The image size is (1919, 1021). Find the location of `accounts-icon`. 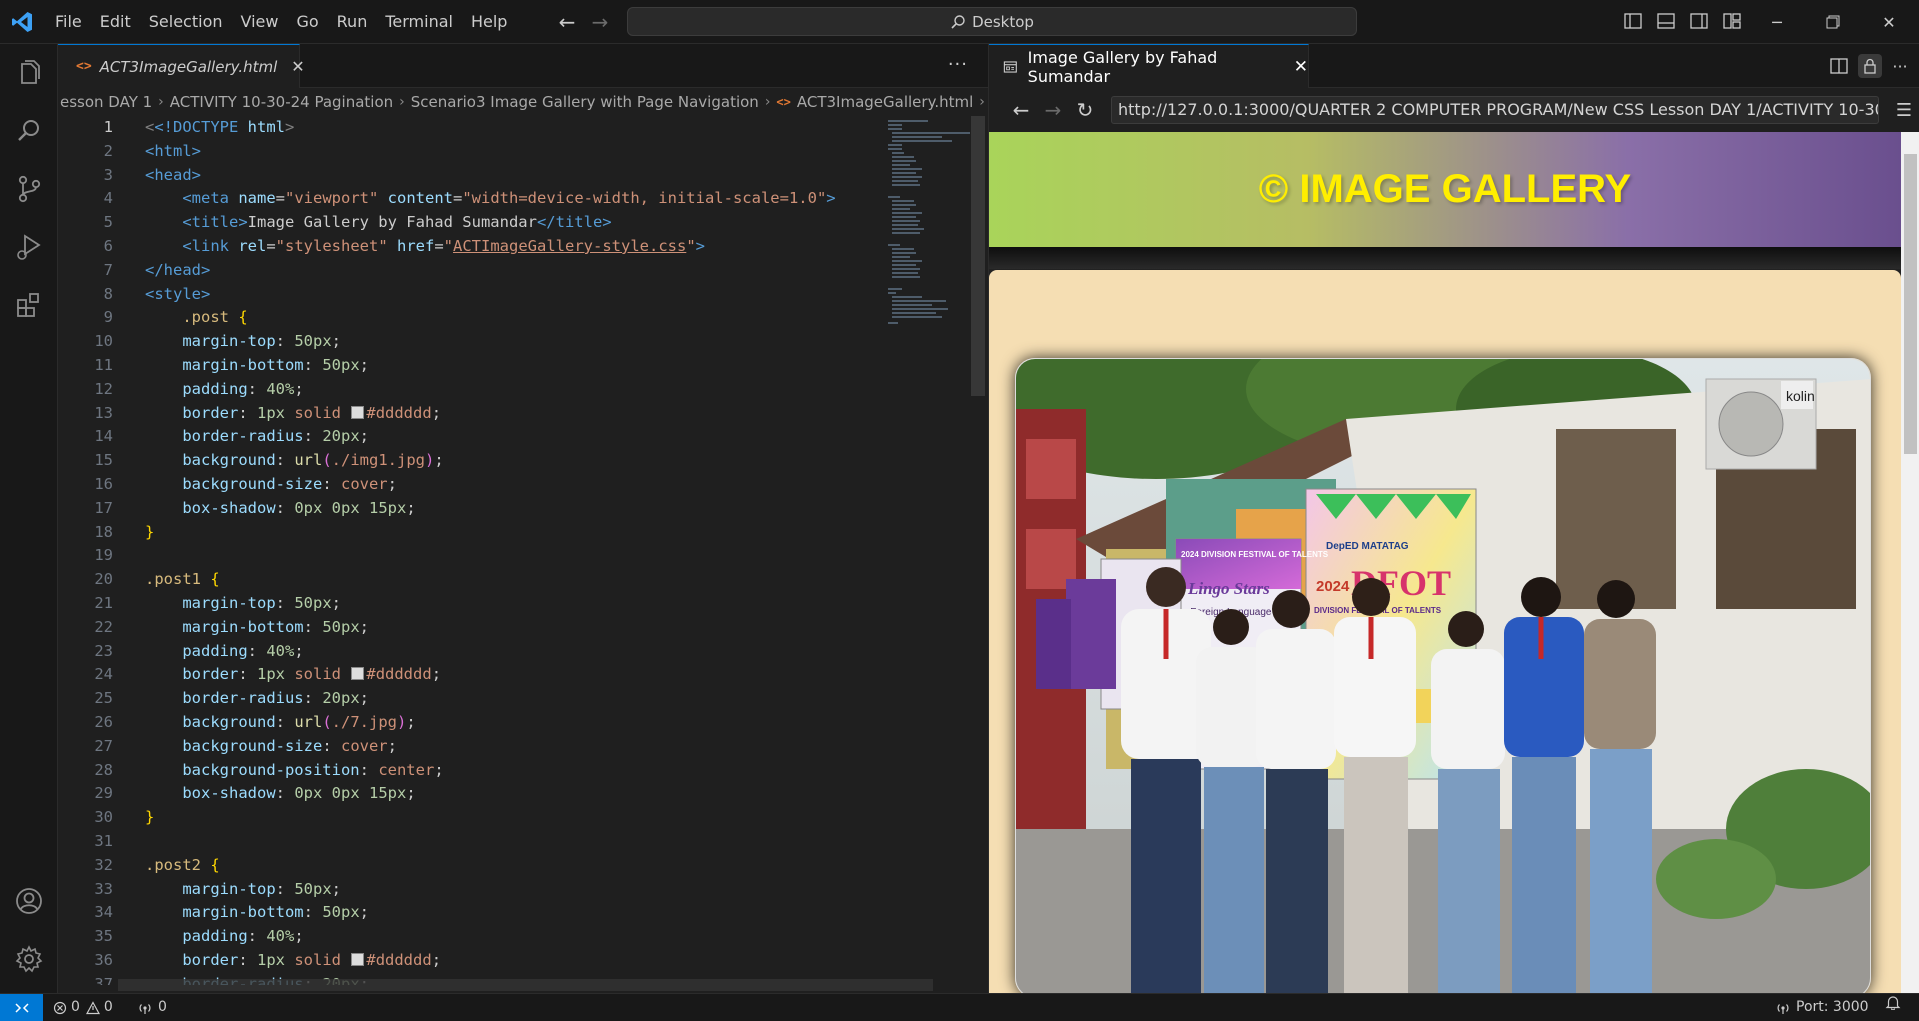

accounts-icon is located at coordinates (29, 901).